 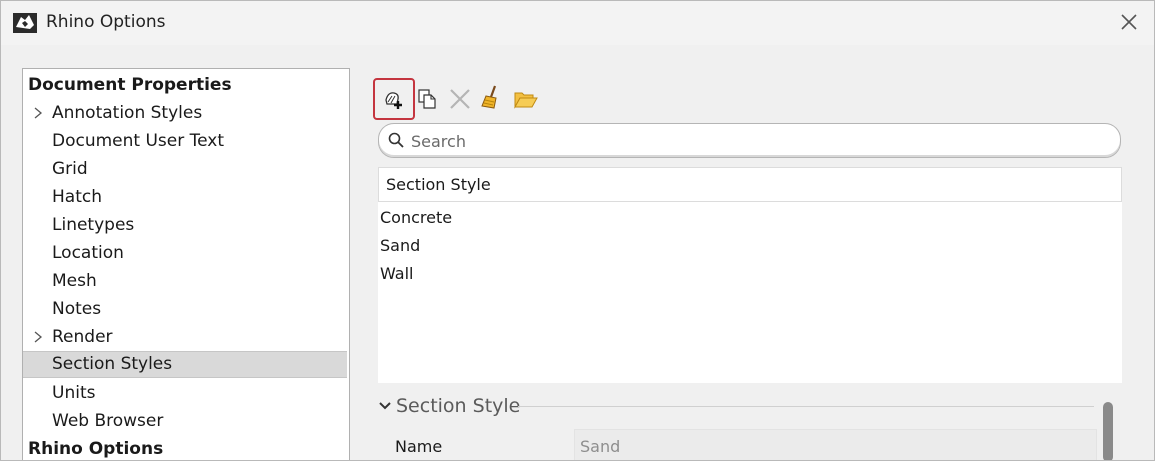 What do you see at coordinates (419, 446) in the screenshot?
I see `name-label: Name` at bounding box center [419, 446].